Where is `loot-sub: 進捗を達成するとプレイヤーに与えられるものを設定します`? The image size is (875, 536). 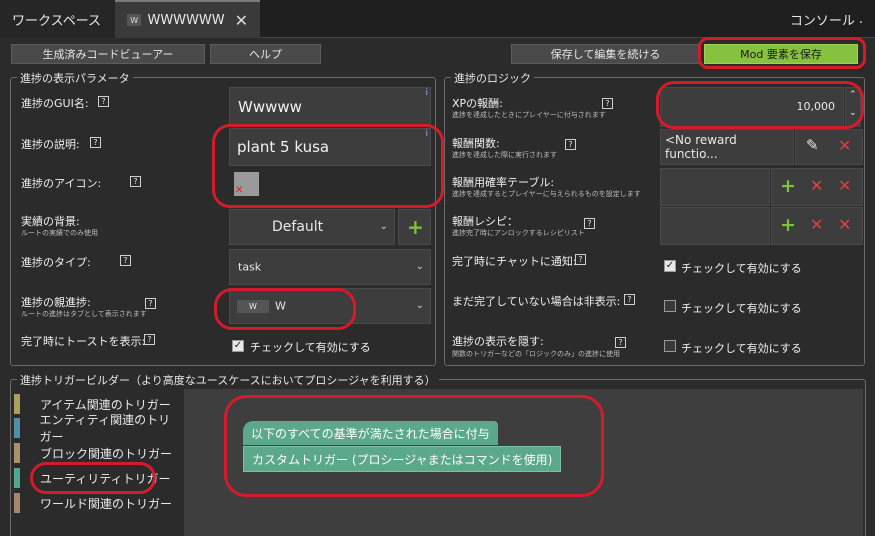 loot-sub: 進捗を達成するとプレイヤーに与えられるものを設定します is located at coordinates (546, 194).